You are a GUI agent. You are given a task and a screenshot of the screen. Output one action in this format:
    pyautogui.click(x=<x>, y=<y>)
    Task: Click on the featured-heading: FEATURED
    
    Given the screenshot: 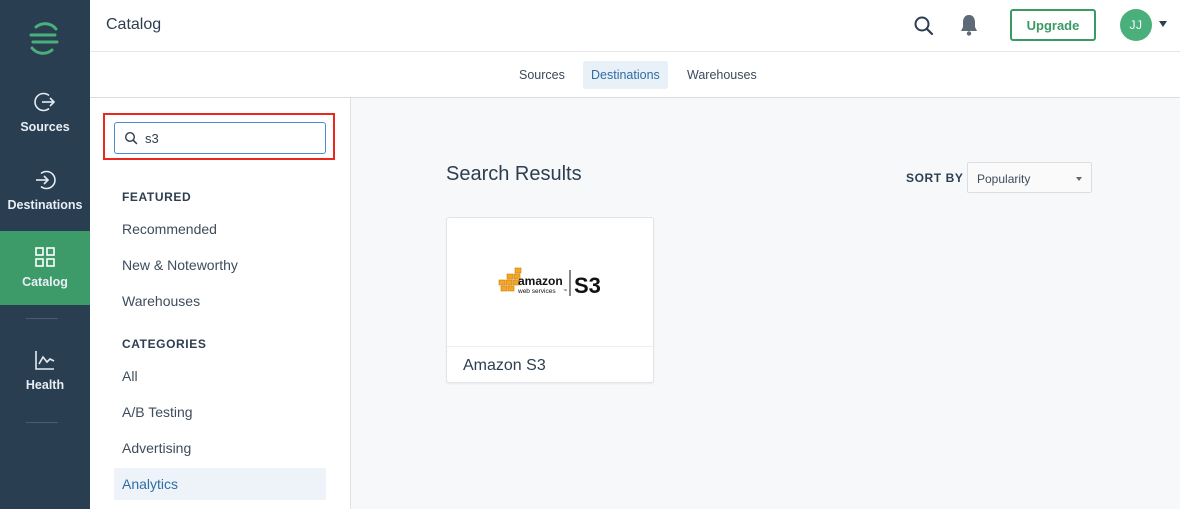 What is the action you would take?
    pyautogui.click(x=157, y=197)
    